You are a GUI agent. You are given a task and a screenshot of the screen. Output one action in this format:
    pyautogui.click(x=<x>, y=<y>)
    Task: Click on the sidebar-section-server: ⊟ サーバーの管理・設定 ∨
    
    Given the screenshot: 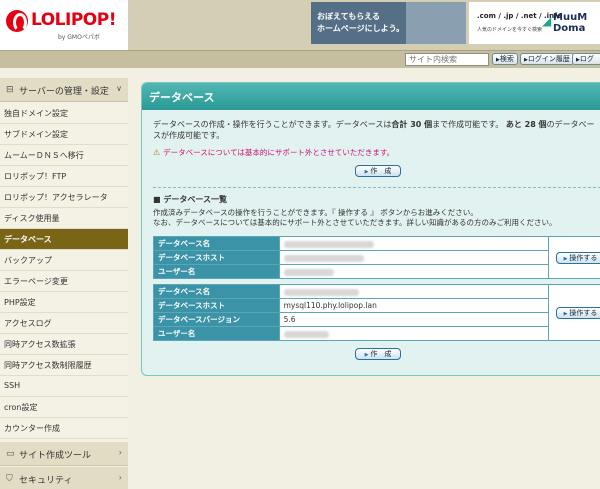 What is the action you would take?
    pyautogui.click(x=64, y=90)
    